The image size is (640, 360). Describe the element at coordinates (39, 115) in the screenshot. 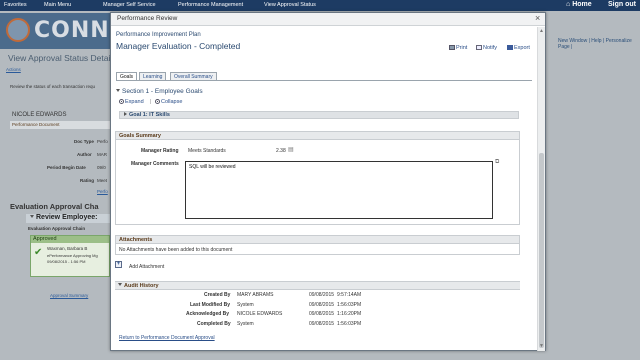

I see `employee-name: NICOLE EDWARDS` at that location.